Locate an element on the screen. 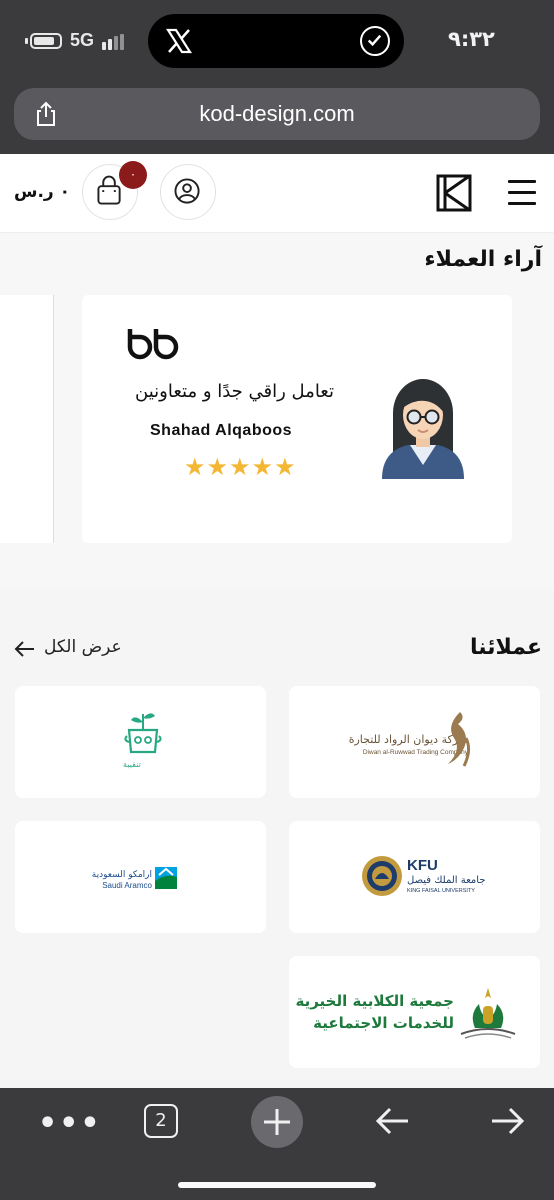  signal-icon is located at coordinates (115, 42).